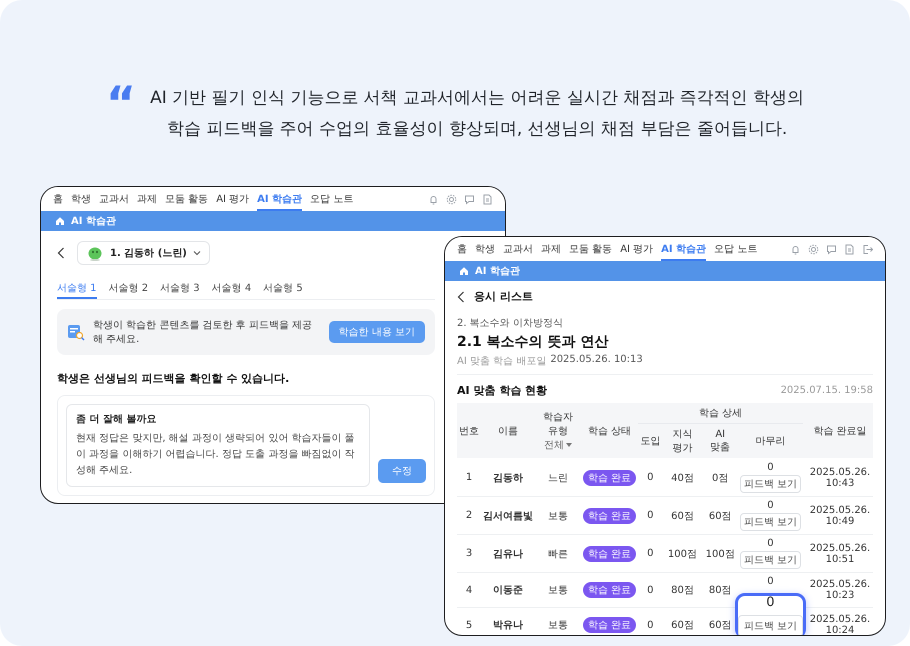  Describe the element at coordinates (558, 424) in the screenshot. I see `column-header: 학습자 유형` at that location.